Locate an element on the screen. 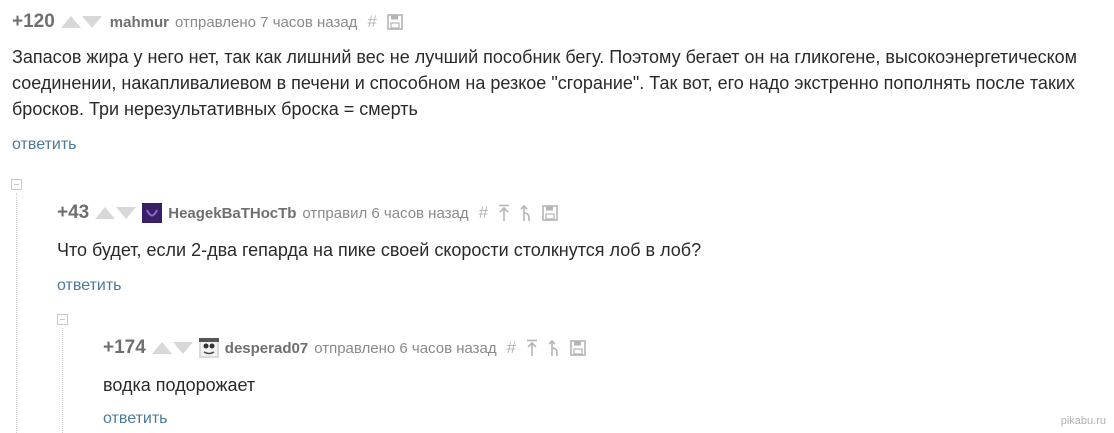 This screenshot has width=1114, height=433. watermark: pikabu.ru is located at coordinates (1083, 421).